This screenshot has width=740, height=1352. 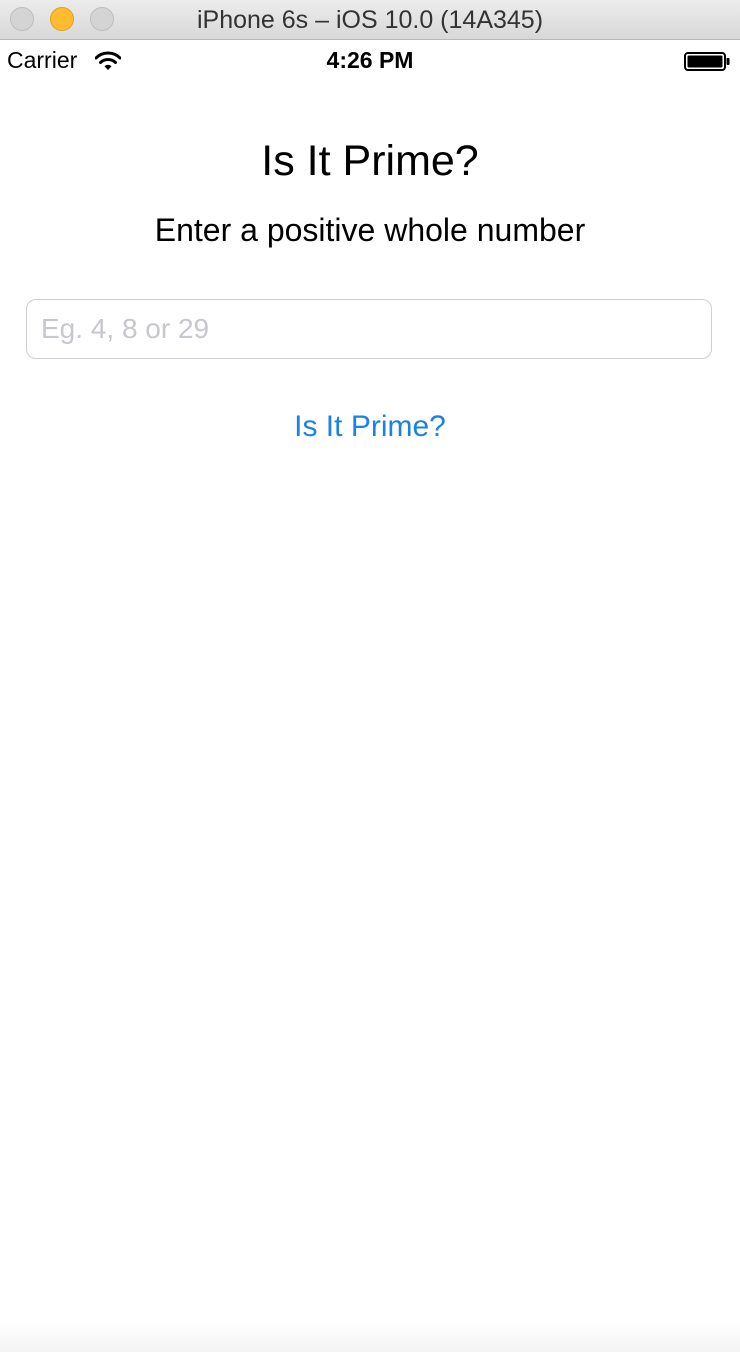 What do you see at coordinates (370, 427) in the screenshot?
I see `is-it-prime-button: Is It Prime?` at bounding box center [370, 427].